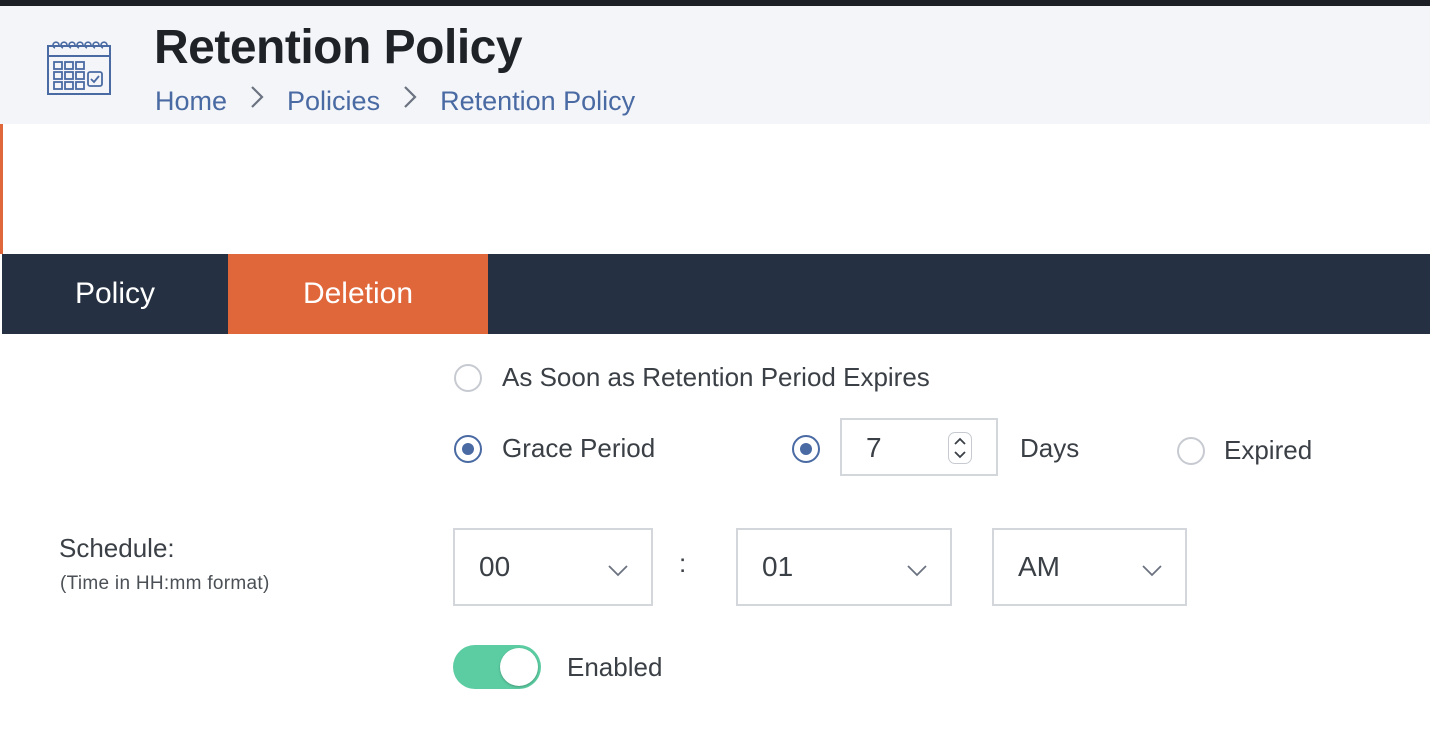 The image size is (1430, 738). What do you see at coordinates (497, 667) in the screenshot?
I see `enabled-toggle` at bounding box center [497, 667].